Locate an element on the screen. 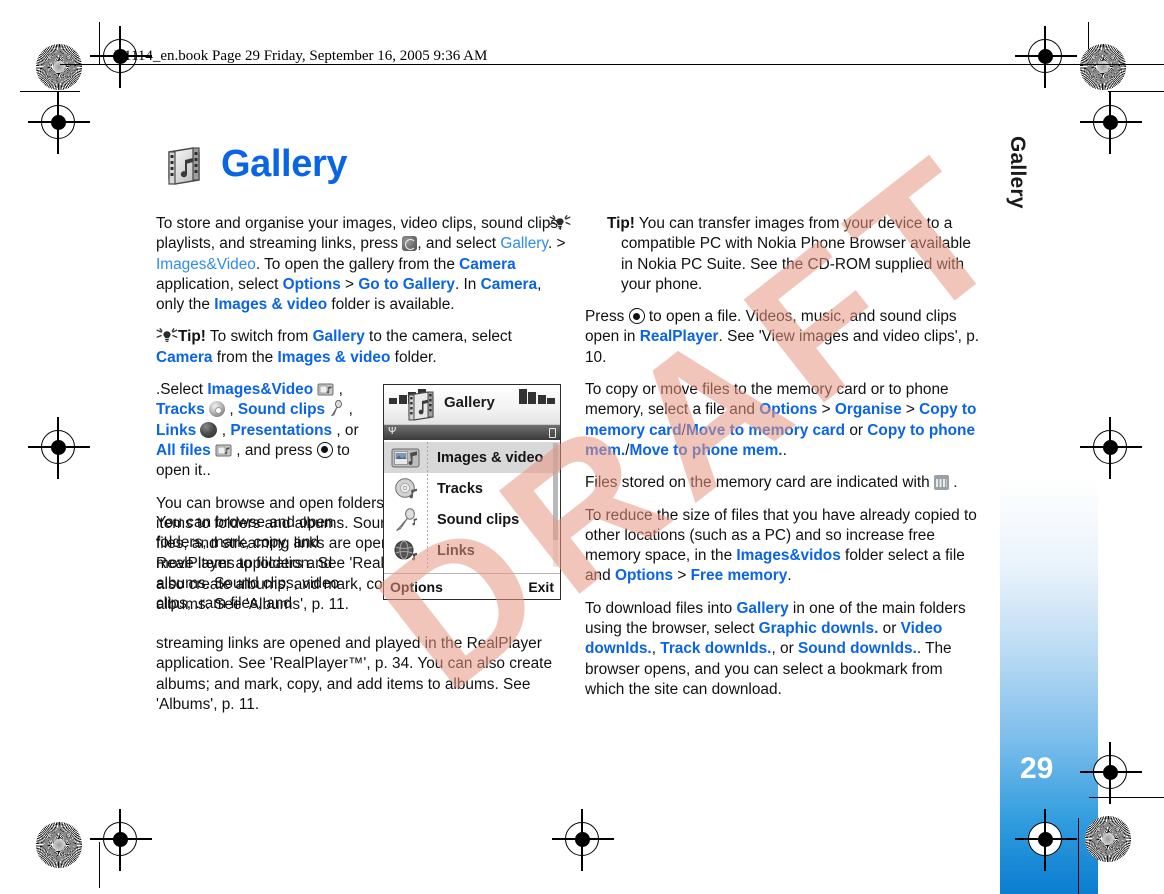 The width and height of the screenshot is (1164, 894). registration-mark-right-lower is located at coordinates (1111, 773).